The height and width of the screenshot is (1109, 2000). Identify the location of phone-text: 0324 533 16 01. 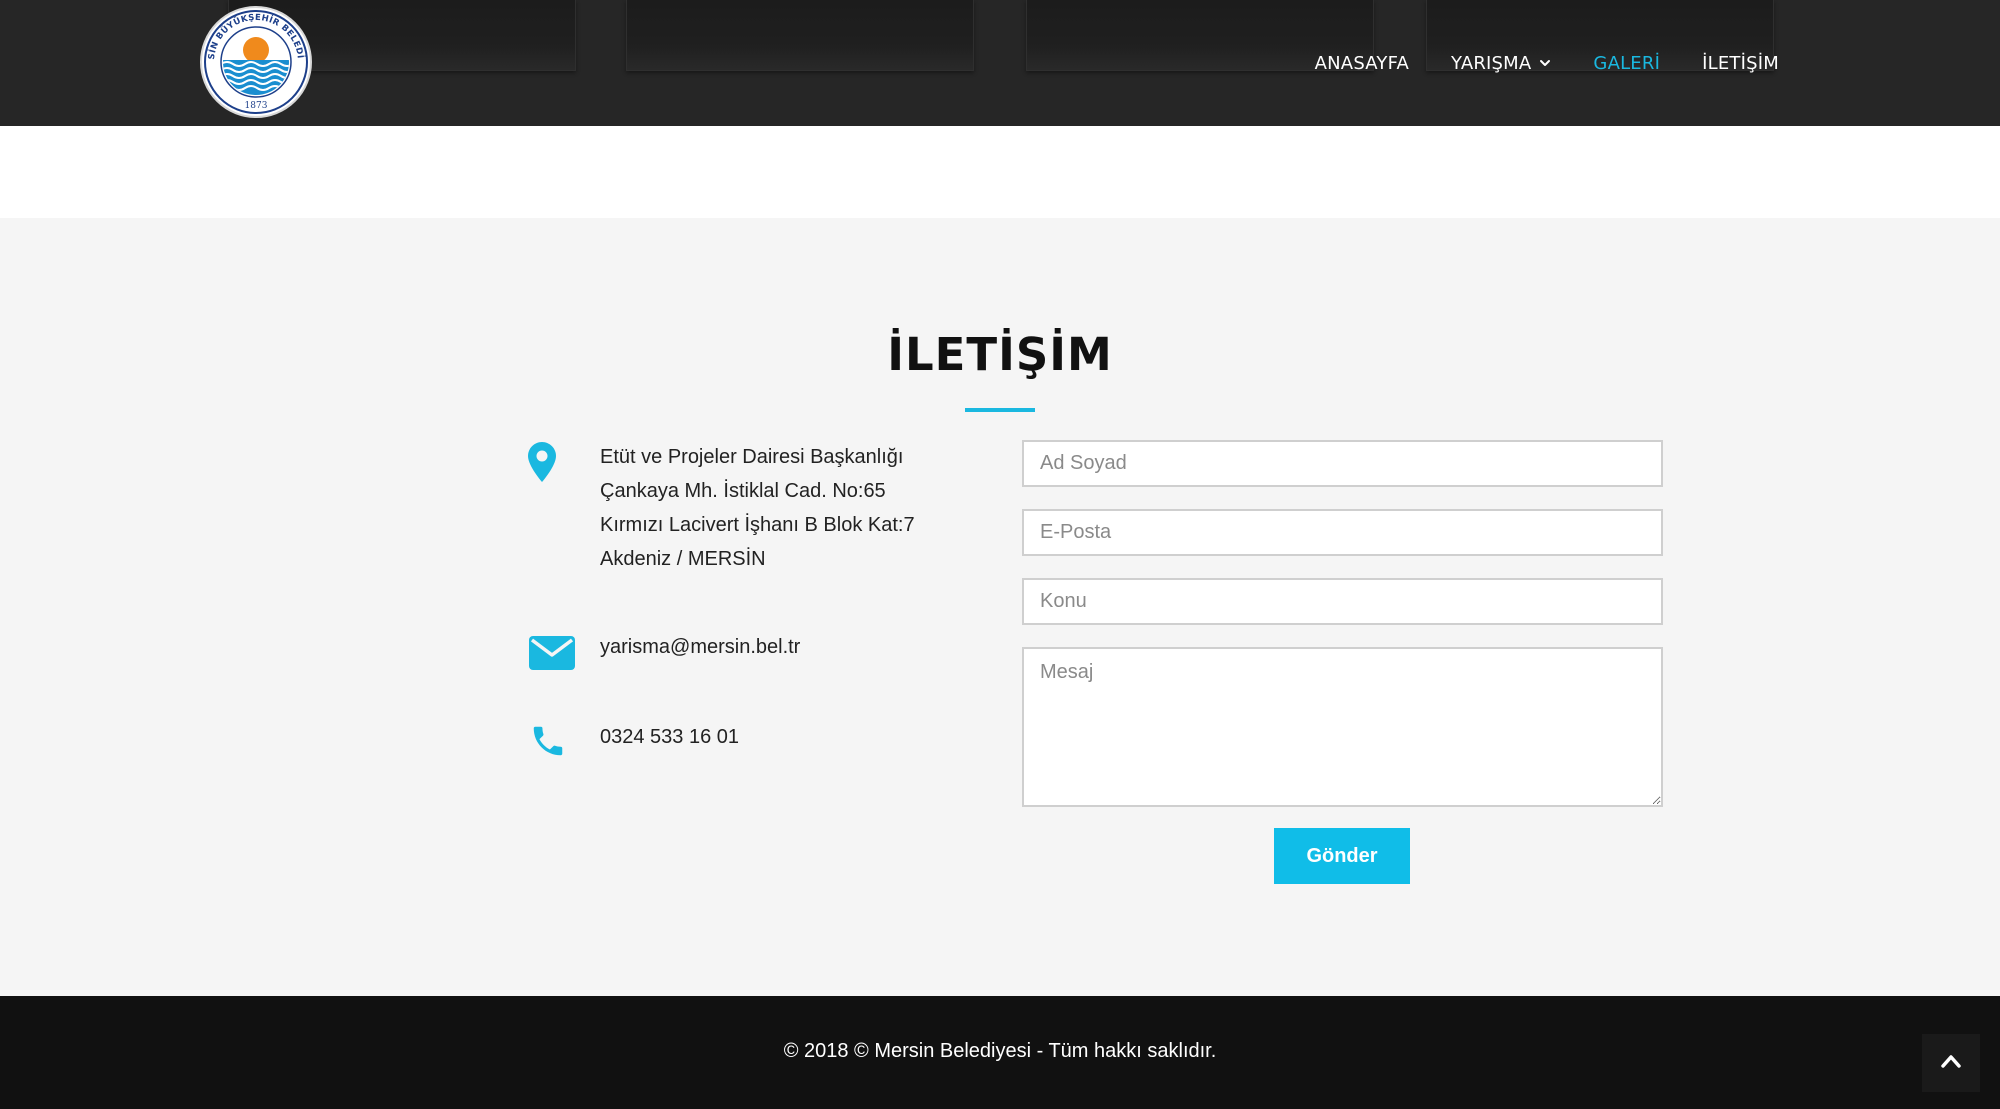
(669, 737).